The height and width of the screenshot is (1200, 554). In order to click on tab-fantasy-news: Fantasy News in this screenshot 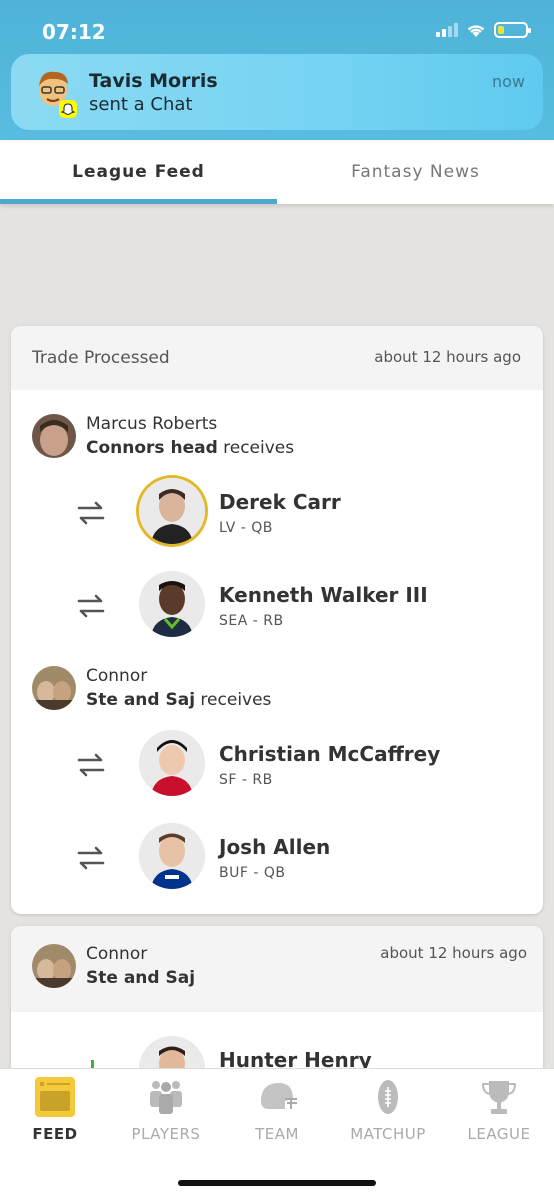, I will do `click(415, 172)`.